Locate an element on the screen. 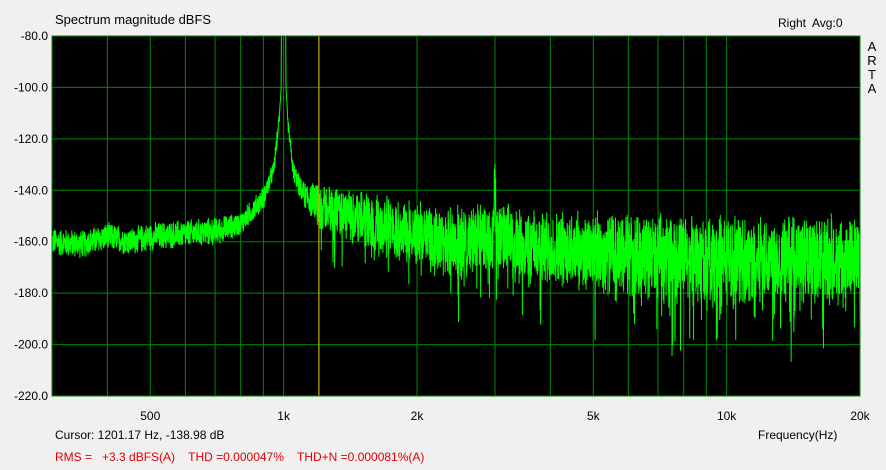  brand-letter: T is located at coordinates (872, 74).